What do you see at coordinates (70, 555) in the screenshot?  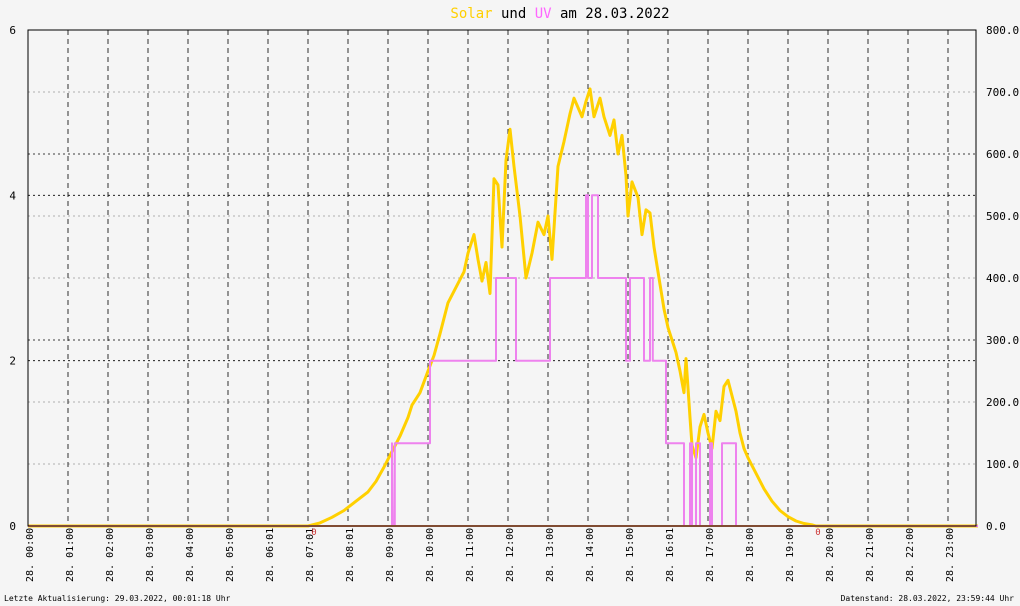 I see `x-tick-label: 28. 01:00` at bounding box center [70, 555].